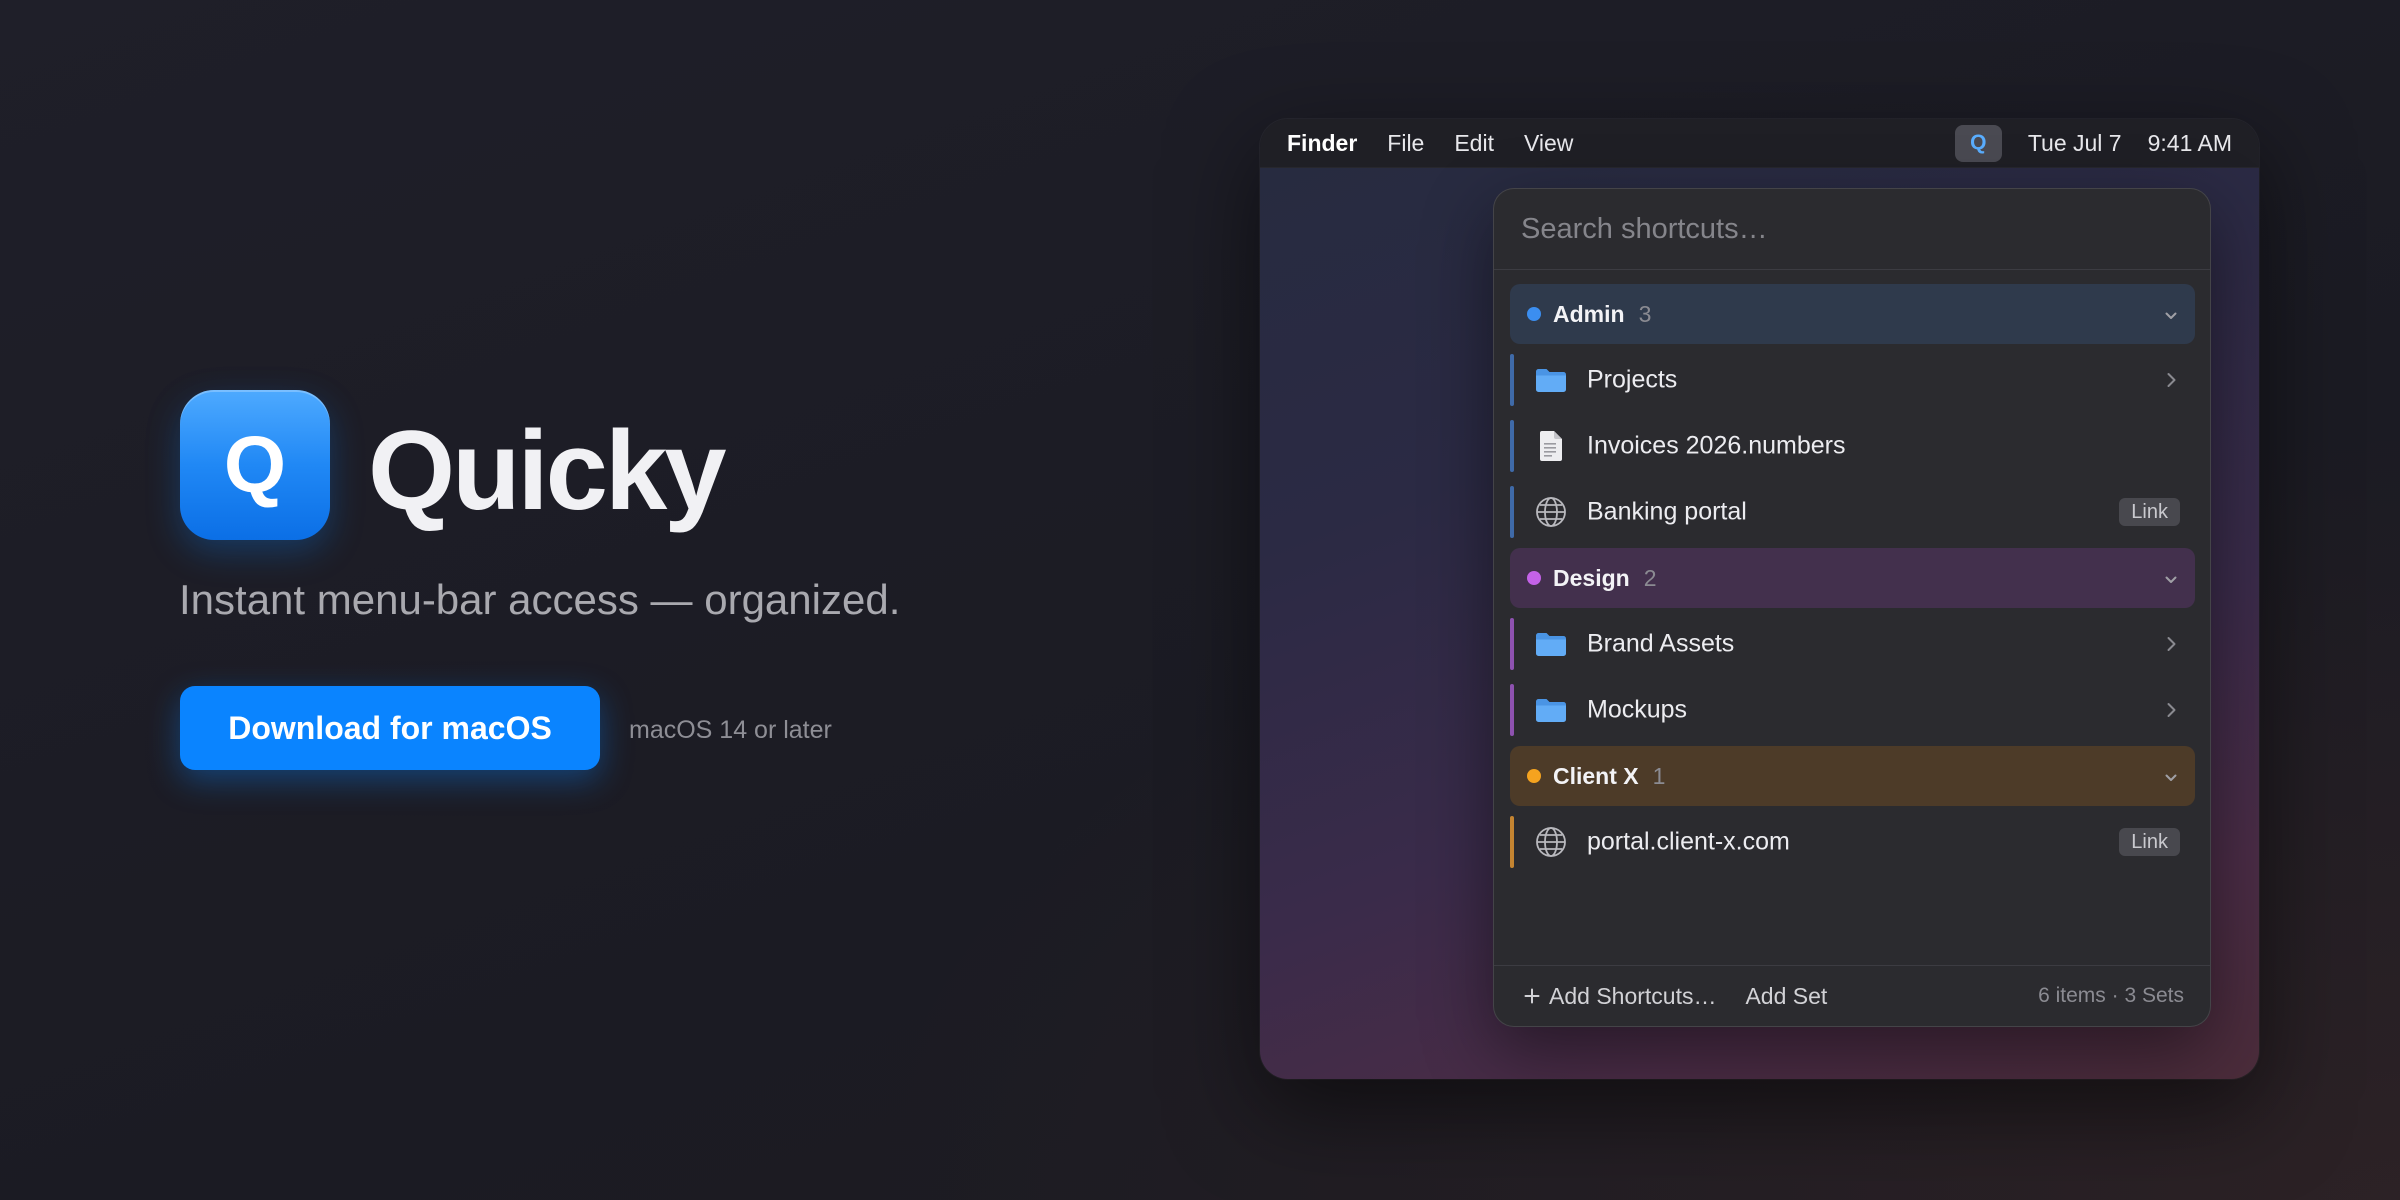  I want to click on set-client-x: Client X 1 portal.client-x.com Link, so click(1852, 810).